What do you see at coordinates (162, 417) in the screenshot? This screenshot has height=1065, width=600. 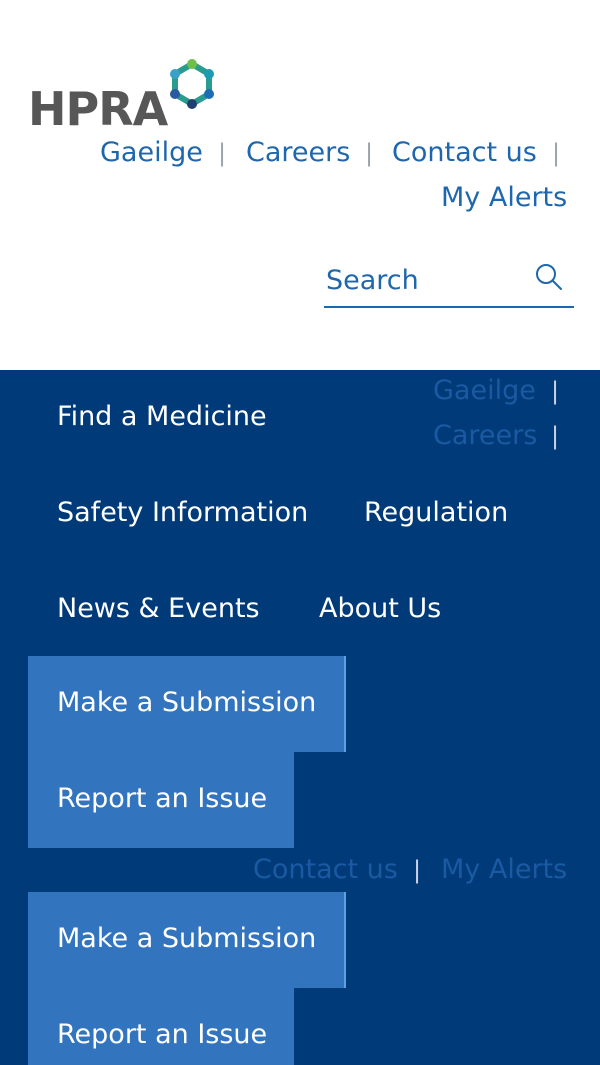 I see `nav-item-find-a-medicine: Find a Medicine` at bounding box center [162, 417].